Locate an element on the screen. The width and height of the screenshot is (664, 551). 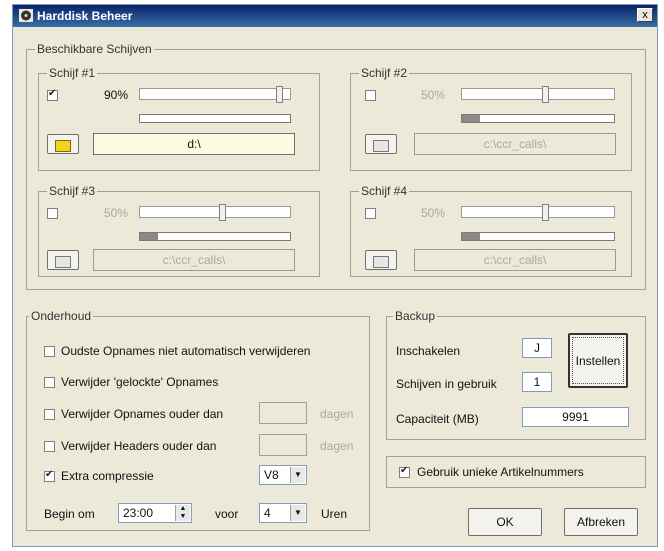
drive-4-title: Schijf #4 is located at coordinates (384, 191).